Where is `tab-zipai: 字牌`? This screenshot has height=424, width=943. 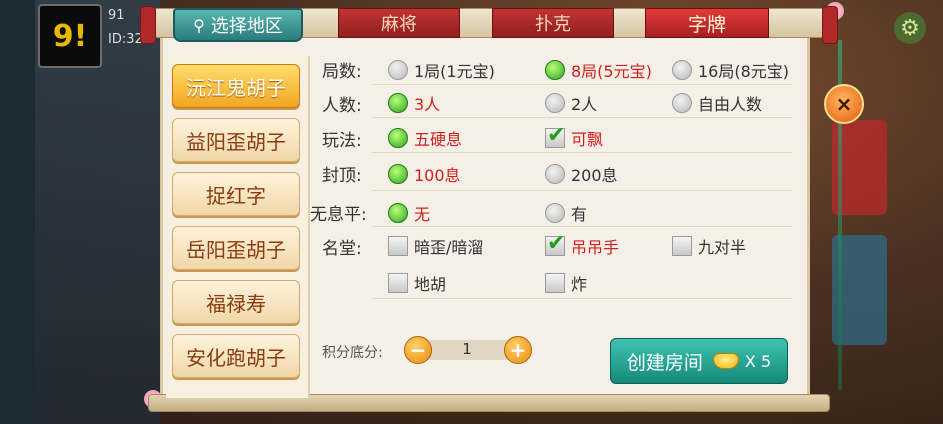
tab-zipai: 字牌 is located at coordinates (707, 23).